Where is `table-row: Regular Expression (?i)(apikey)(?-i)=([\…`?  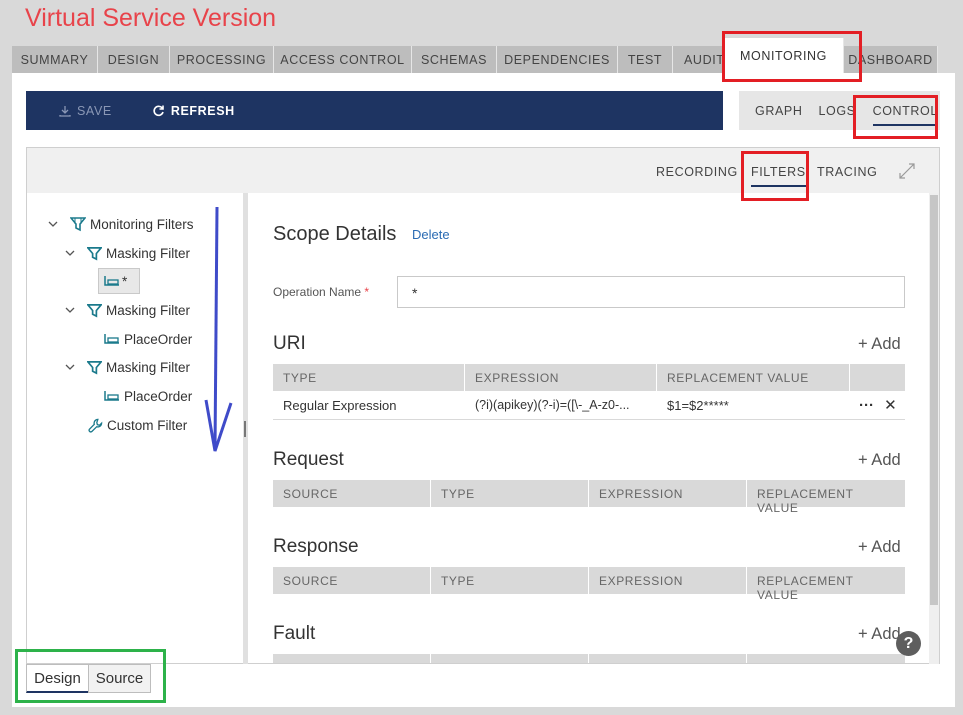
table-row: Regular Expression (?i)(apikey)(?-i)=([\… is located at coordinates (589, 405).